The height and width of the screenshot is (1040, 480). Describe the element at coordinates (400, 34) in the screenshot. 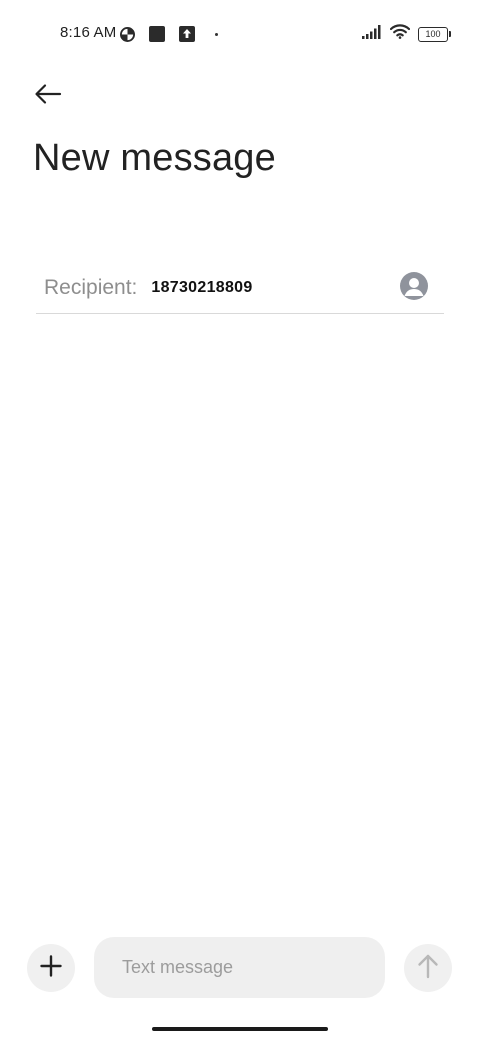

I see `wifi-icon` at that location.